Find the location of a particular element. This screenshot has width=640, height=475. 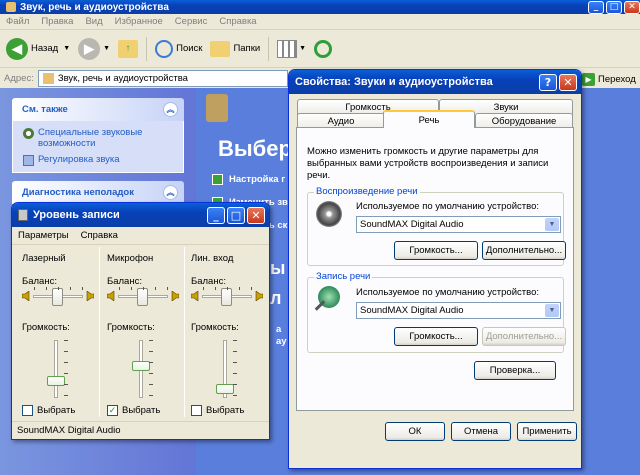

select-checkbox: ✓ is located at coordinates (112, 410).